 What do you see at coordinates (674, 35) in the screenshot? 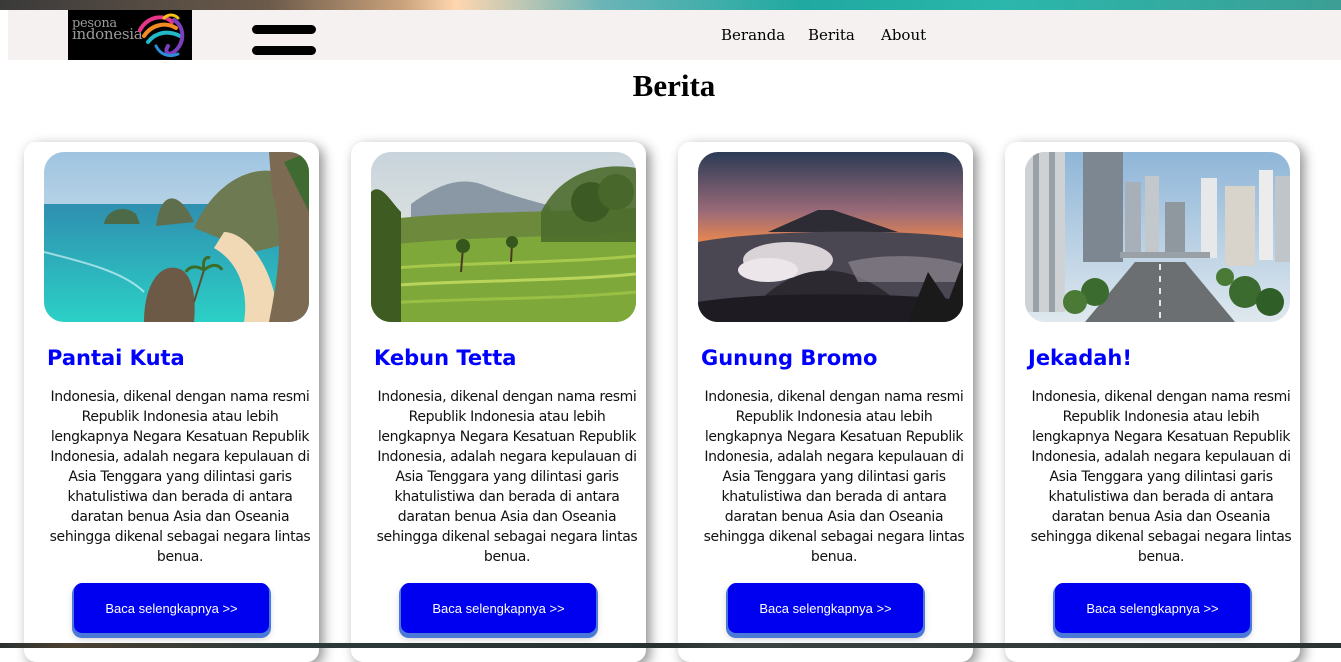
I see `navbar` at bounding box center [674, 35].